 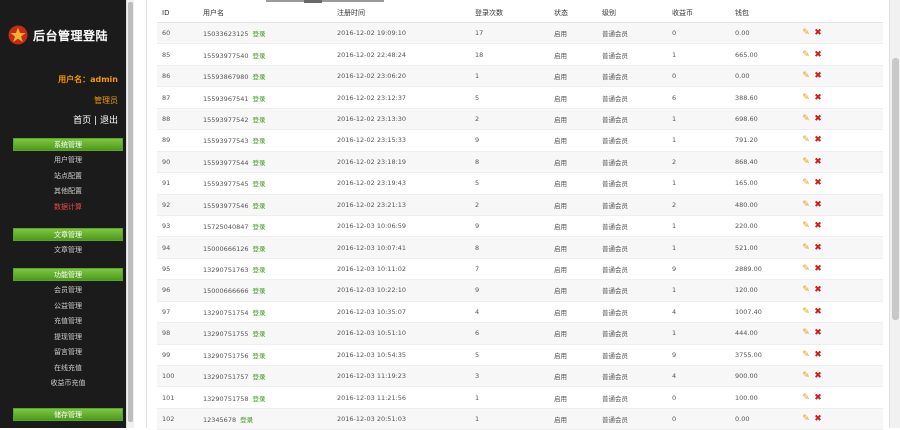 What do you see at coordinates (226, 184) in the screenshot?
I see `username-text: 15593977545` at bounding box center [226, 184].